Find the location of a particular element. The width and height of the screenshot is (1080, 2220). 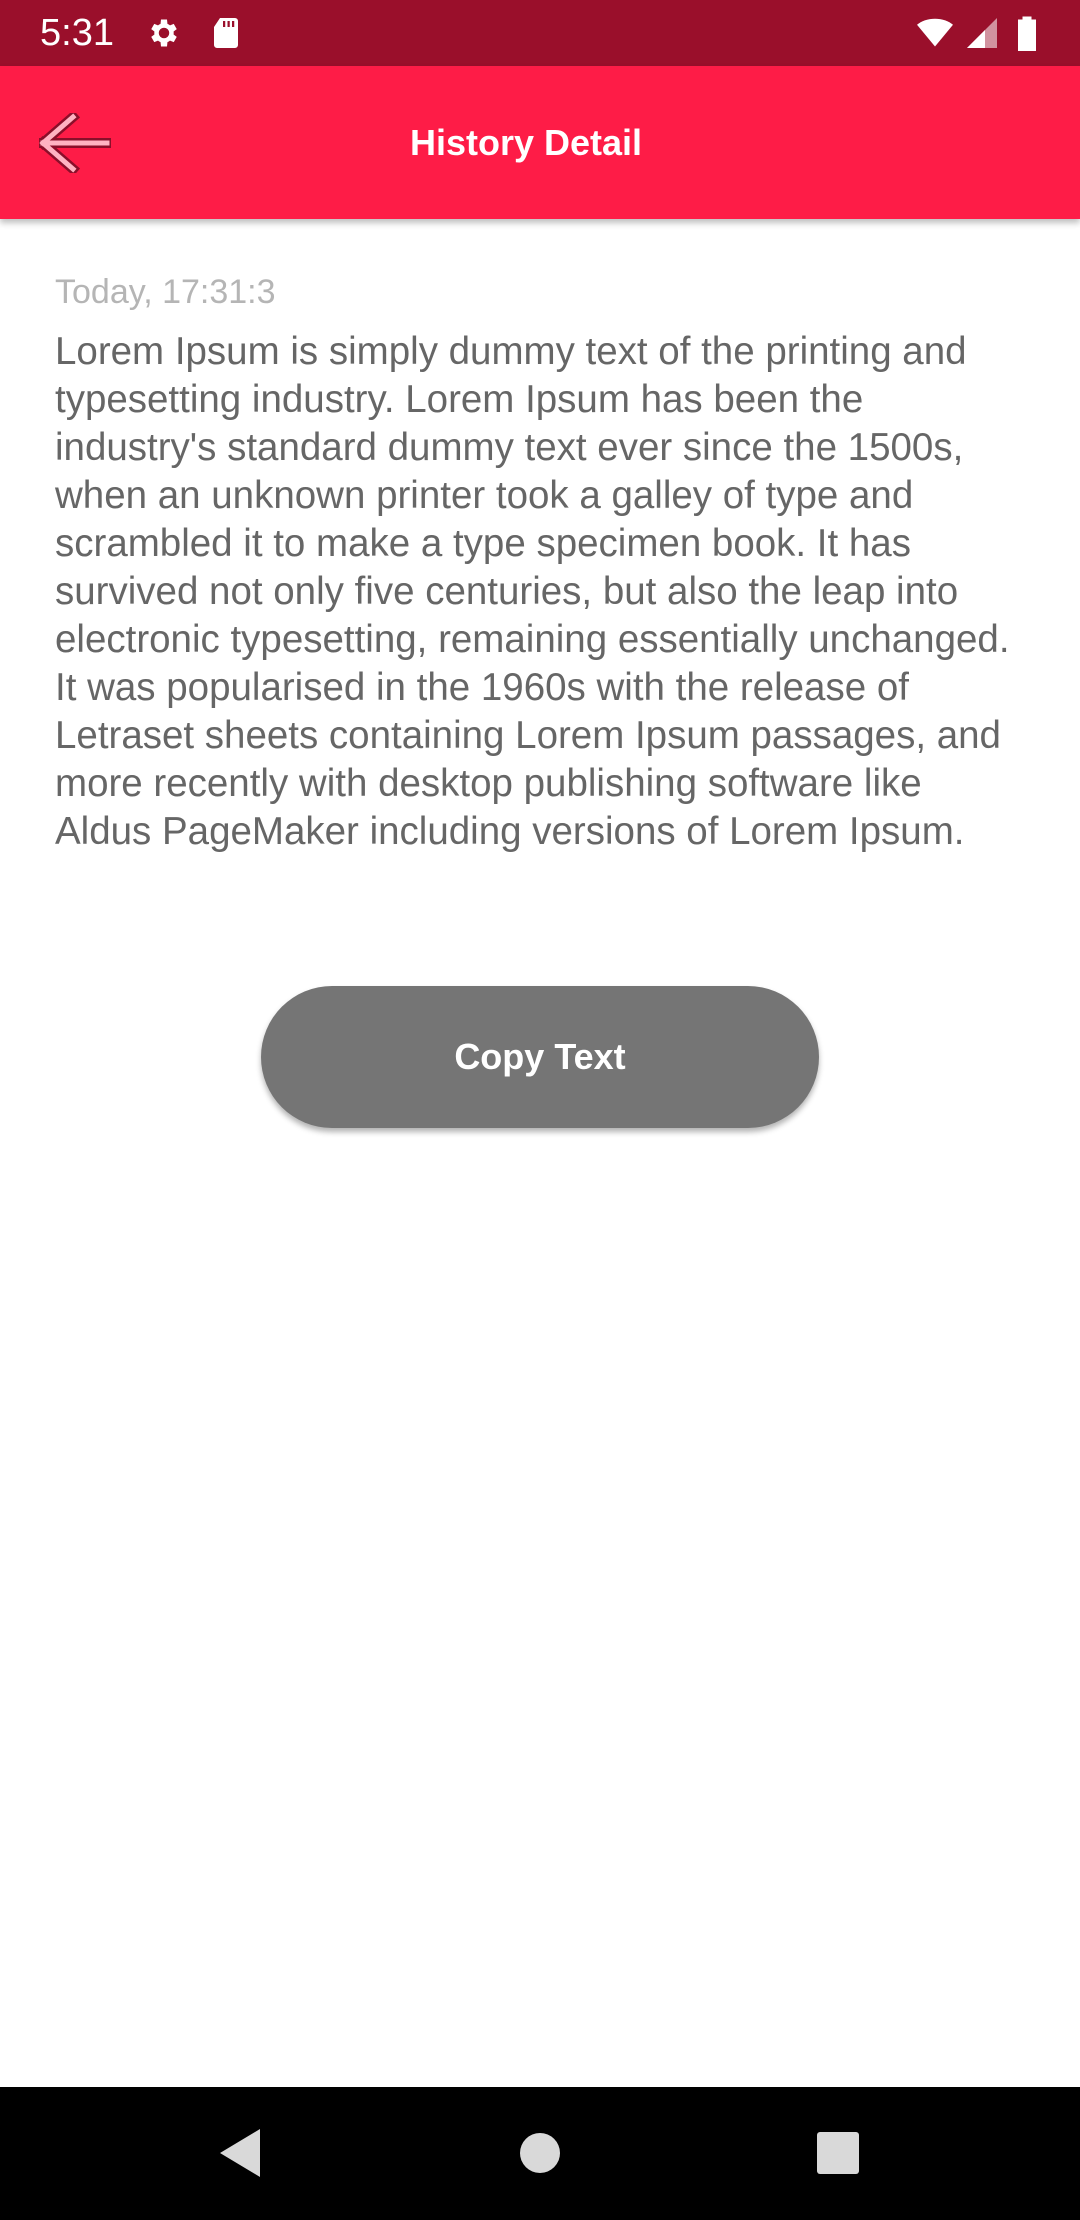

nav-home-button is located at coordinates (540, 2153).